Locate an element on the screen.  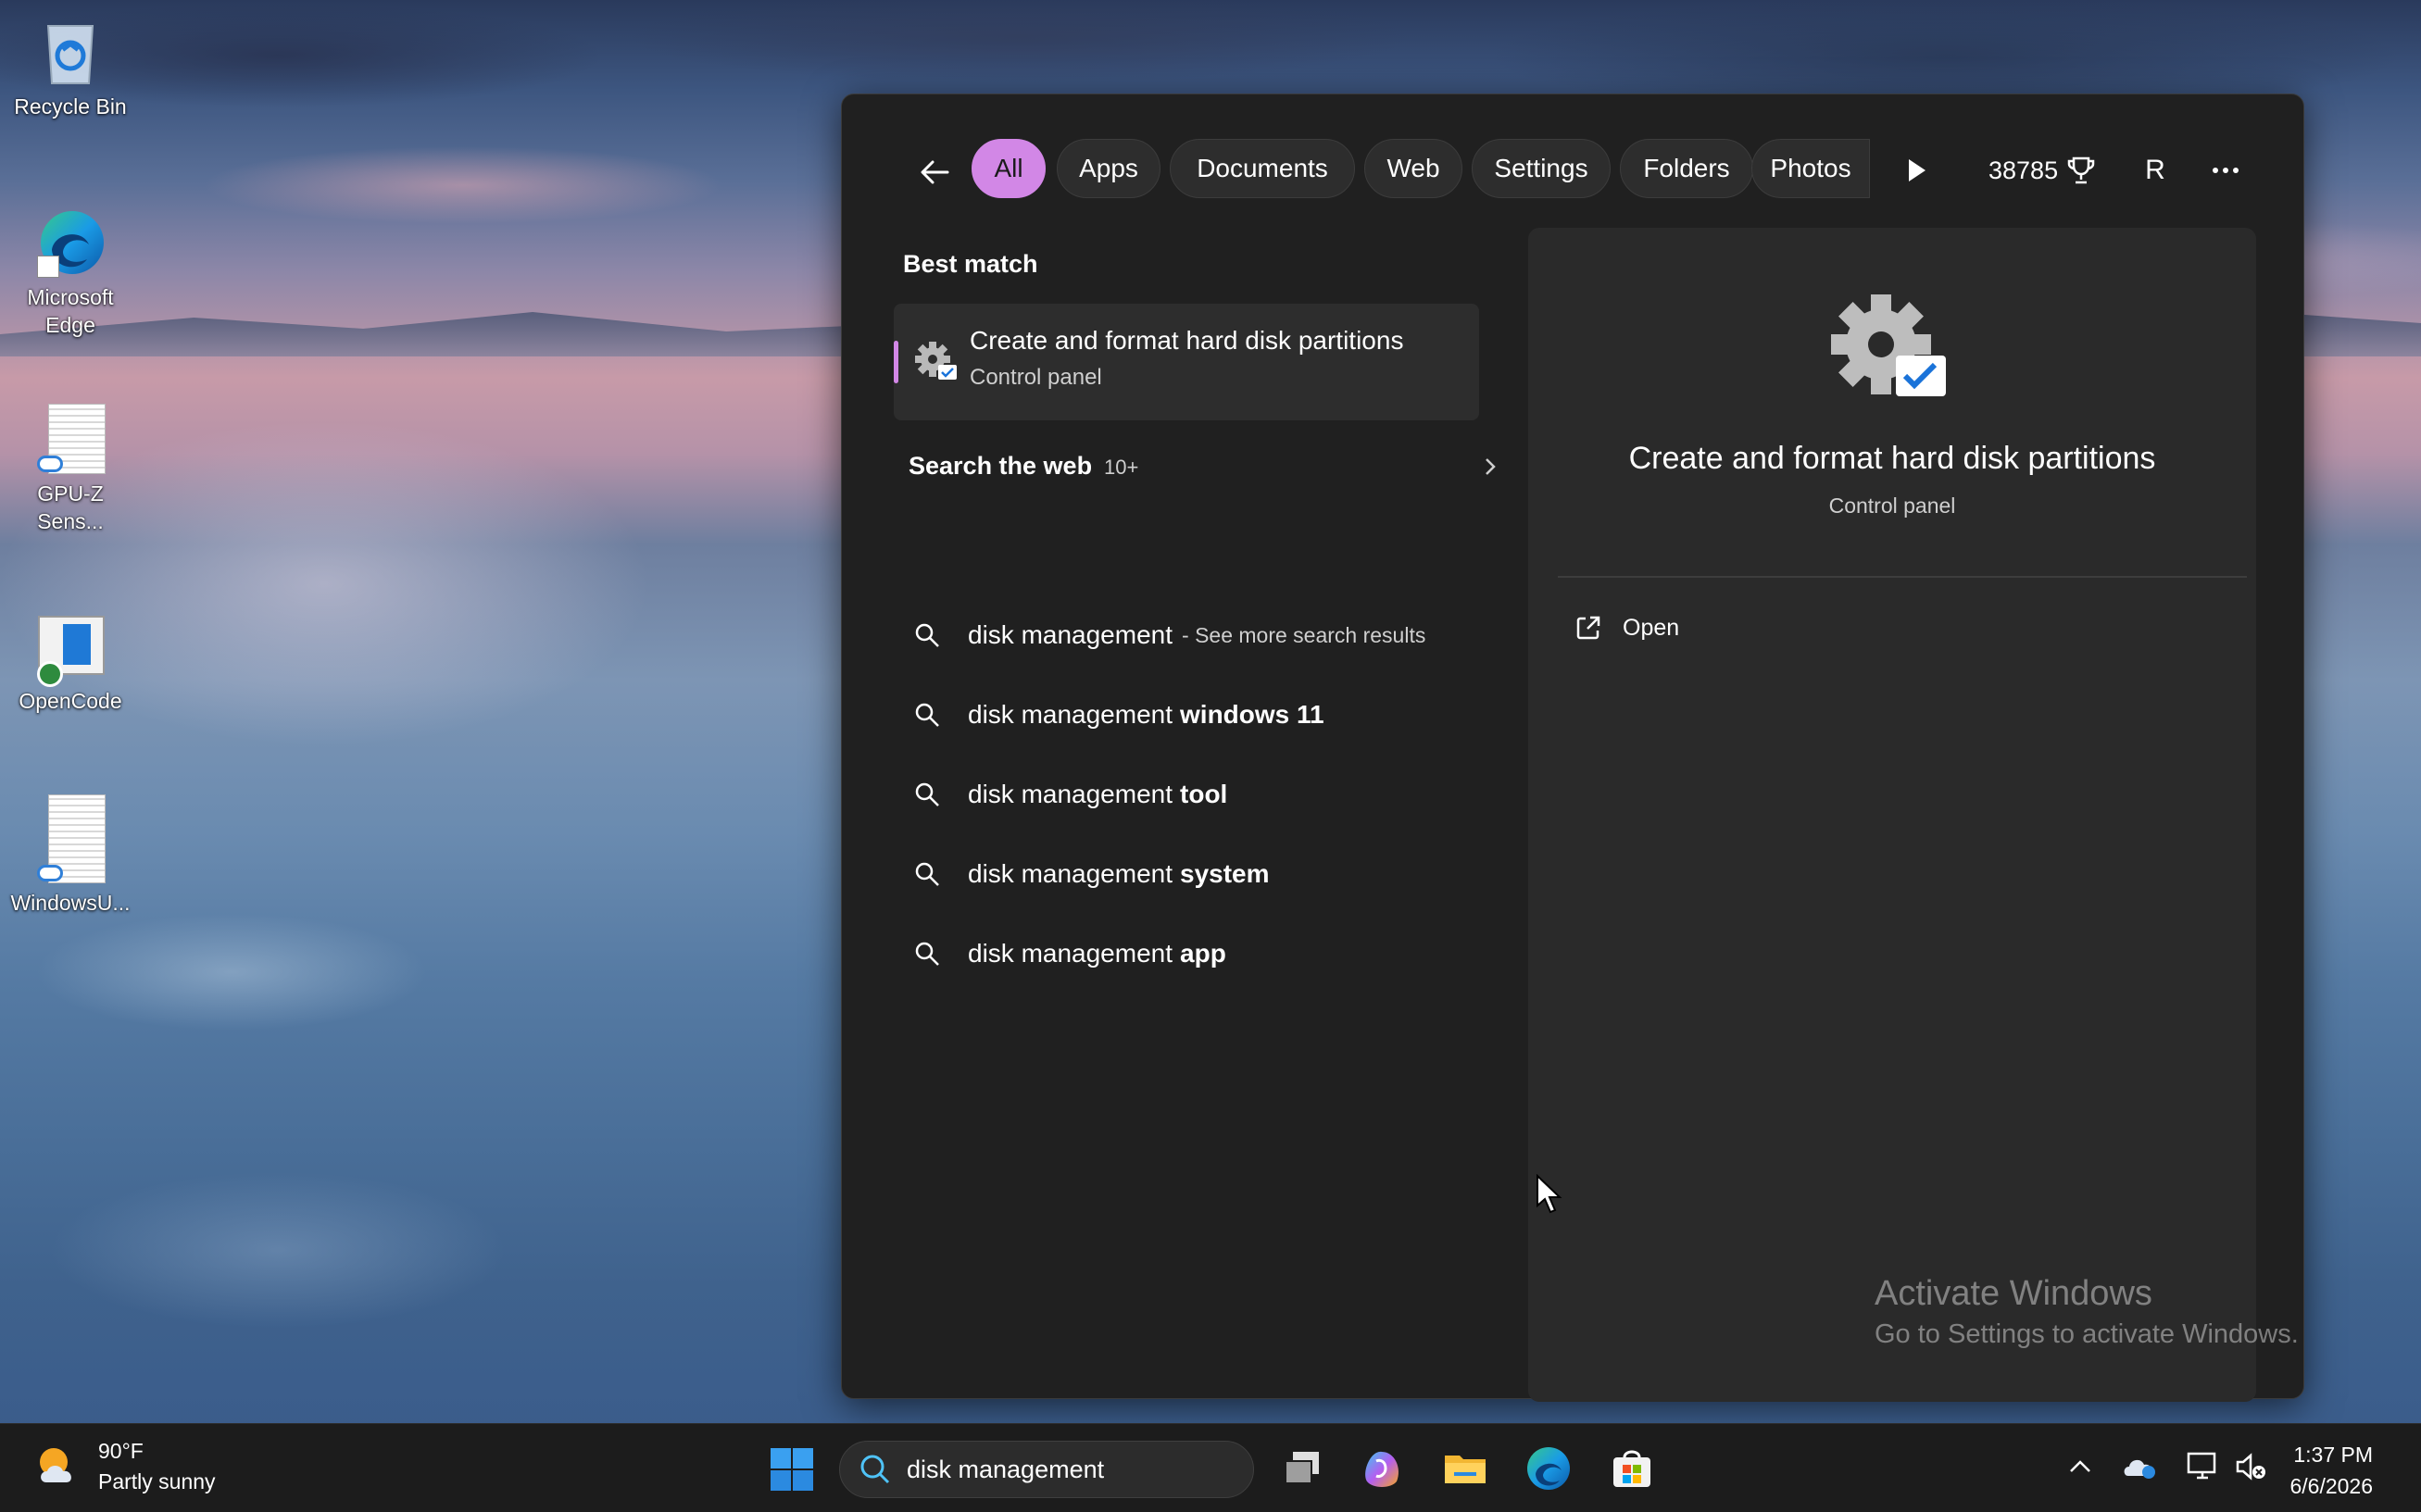
store-icon is located at coordinates (1631, 1469).